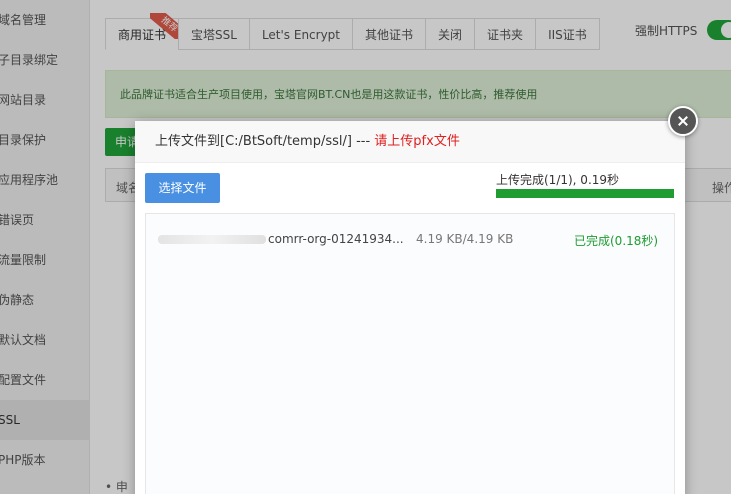  Describe the element at coordinates (265, 141) in the screenshot. I see `dialog-title-path: 上传文件到[C:/BtSoft/temp/ssl/] ---` at that location.